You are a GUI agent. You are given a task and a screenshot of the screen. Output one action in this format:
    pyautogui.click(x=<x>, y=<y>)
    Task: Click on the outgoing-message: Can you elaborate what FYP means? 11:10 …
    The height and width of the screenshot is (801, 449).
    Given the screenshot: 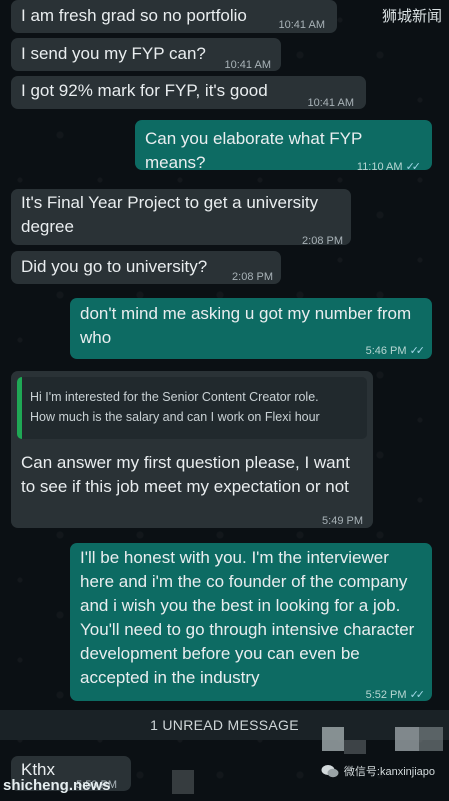 What is the action you would take?
    pyautogui.click(x=283, y=146)
    